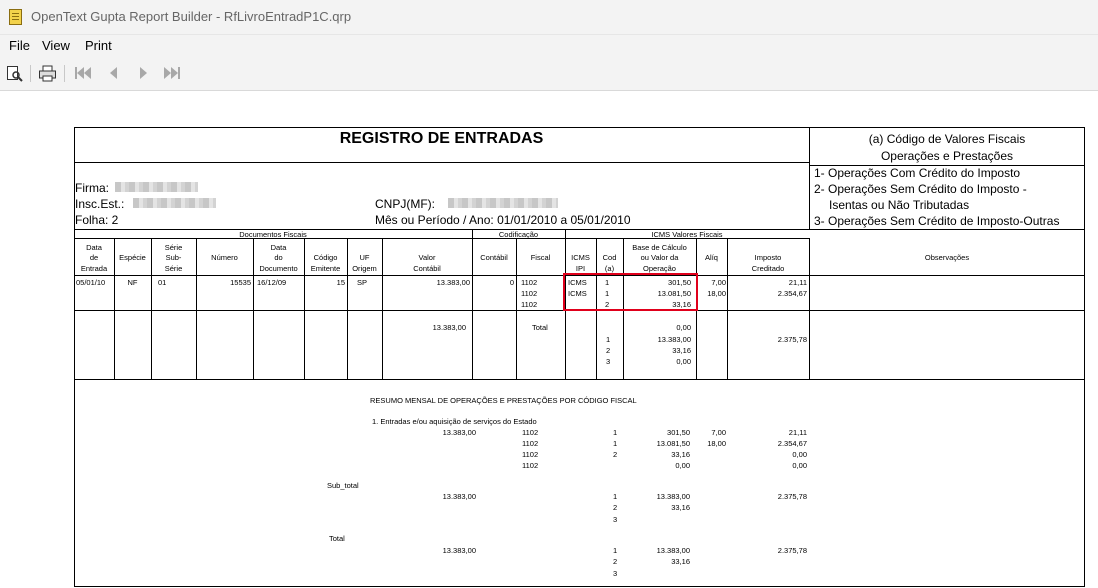  What do you see at coordinates (91, 282) in the screenshot?
I see `entry-data: 05/01/10` at bounding box center [91, 282].